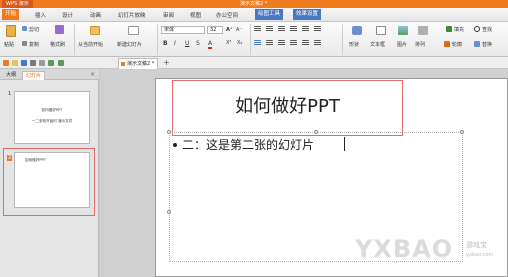  I want to click on find-button: 查找, so click(487, 29).